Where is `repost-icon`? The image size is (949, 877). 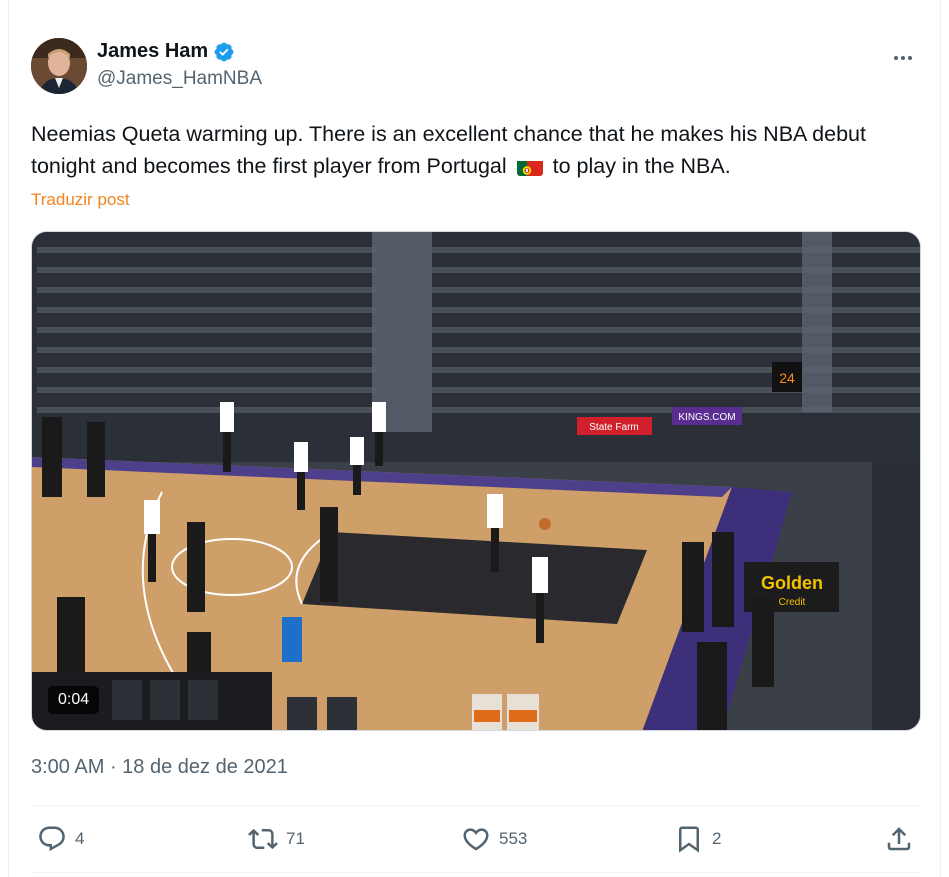
repost-icon is located at coordinates (263, 839).